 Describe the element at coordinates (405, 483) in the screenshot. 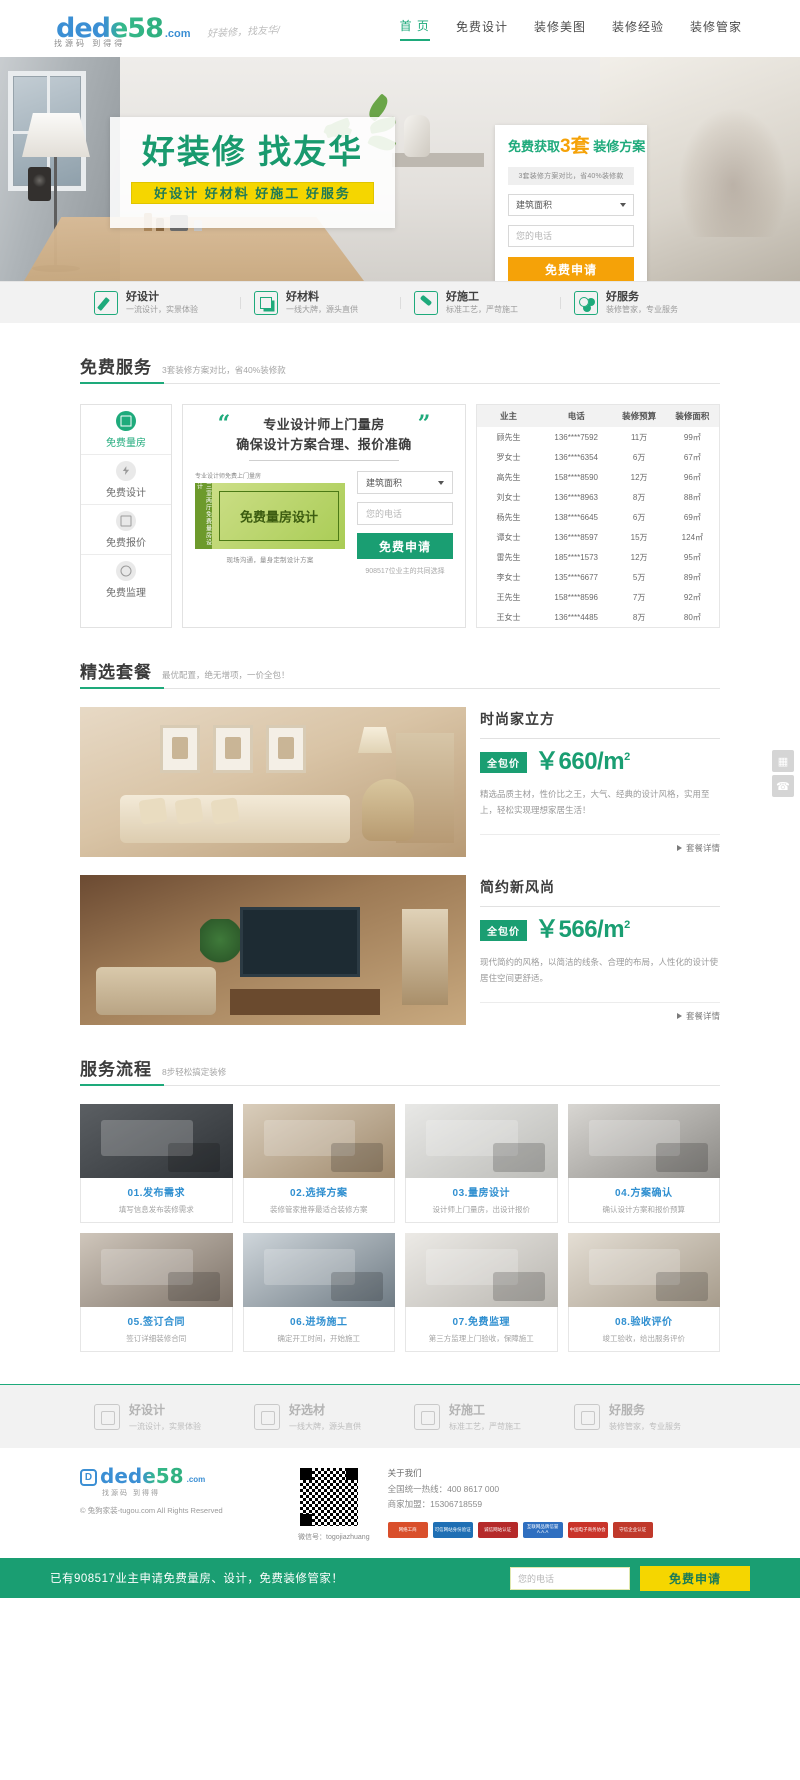

I see `service-area-select: 建筑面积` at that location.